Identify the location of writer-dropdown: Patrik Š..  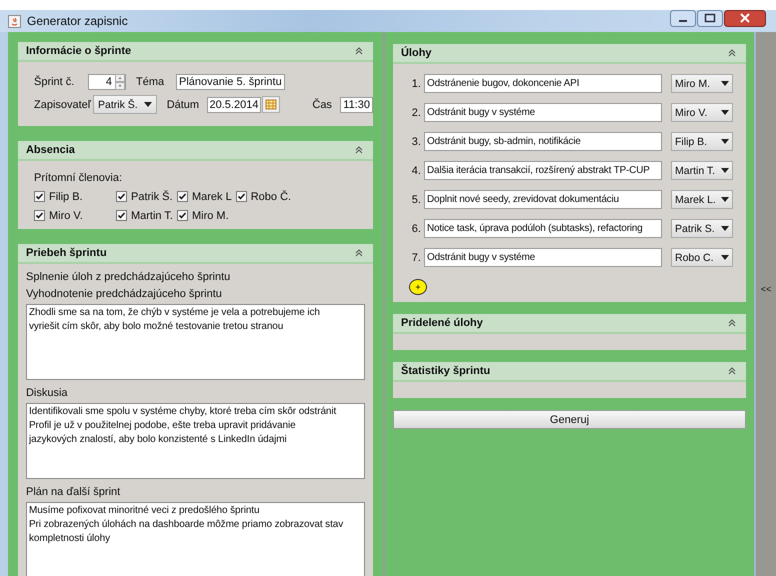
(125, 104).